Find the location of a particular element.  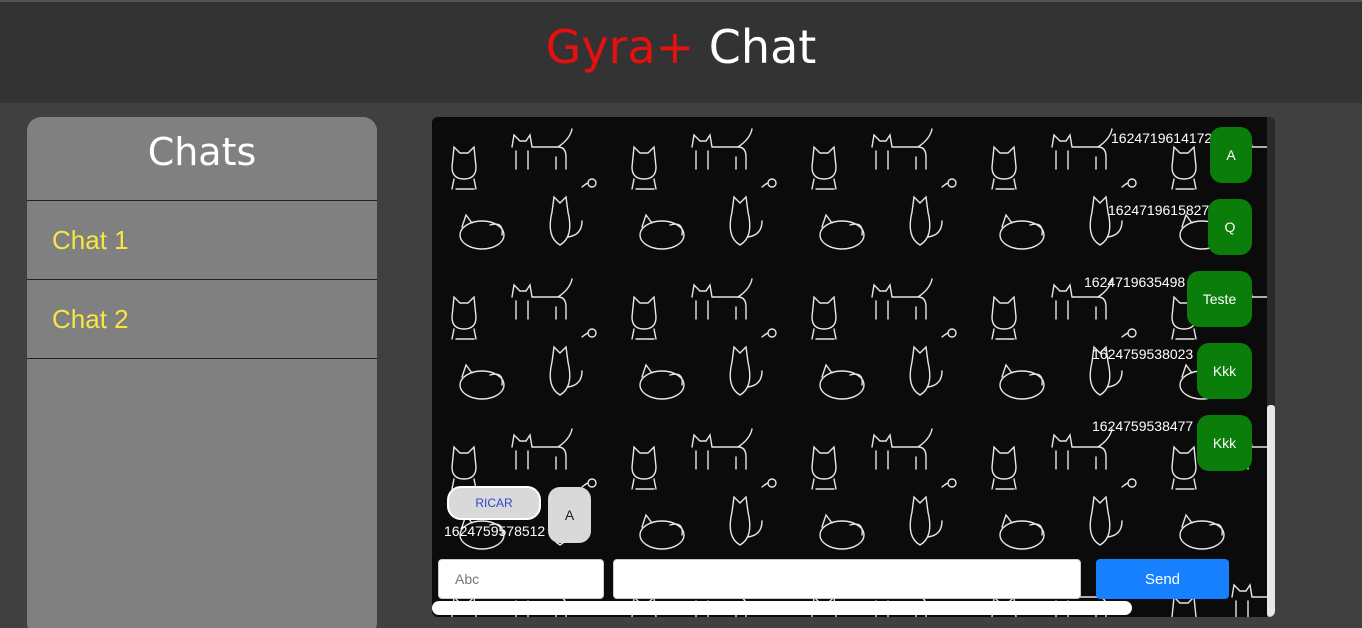

message-timestamp: 1624719615827 is located at coordinates (1159, 210).